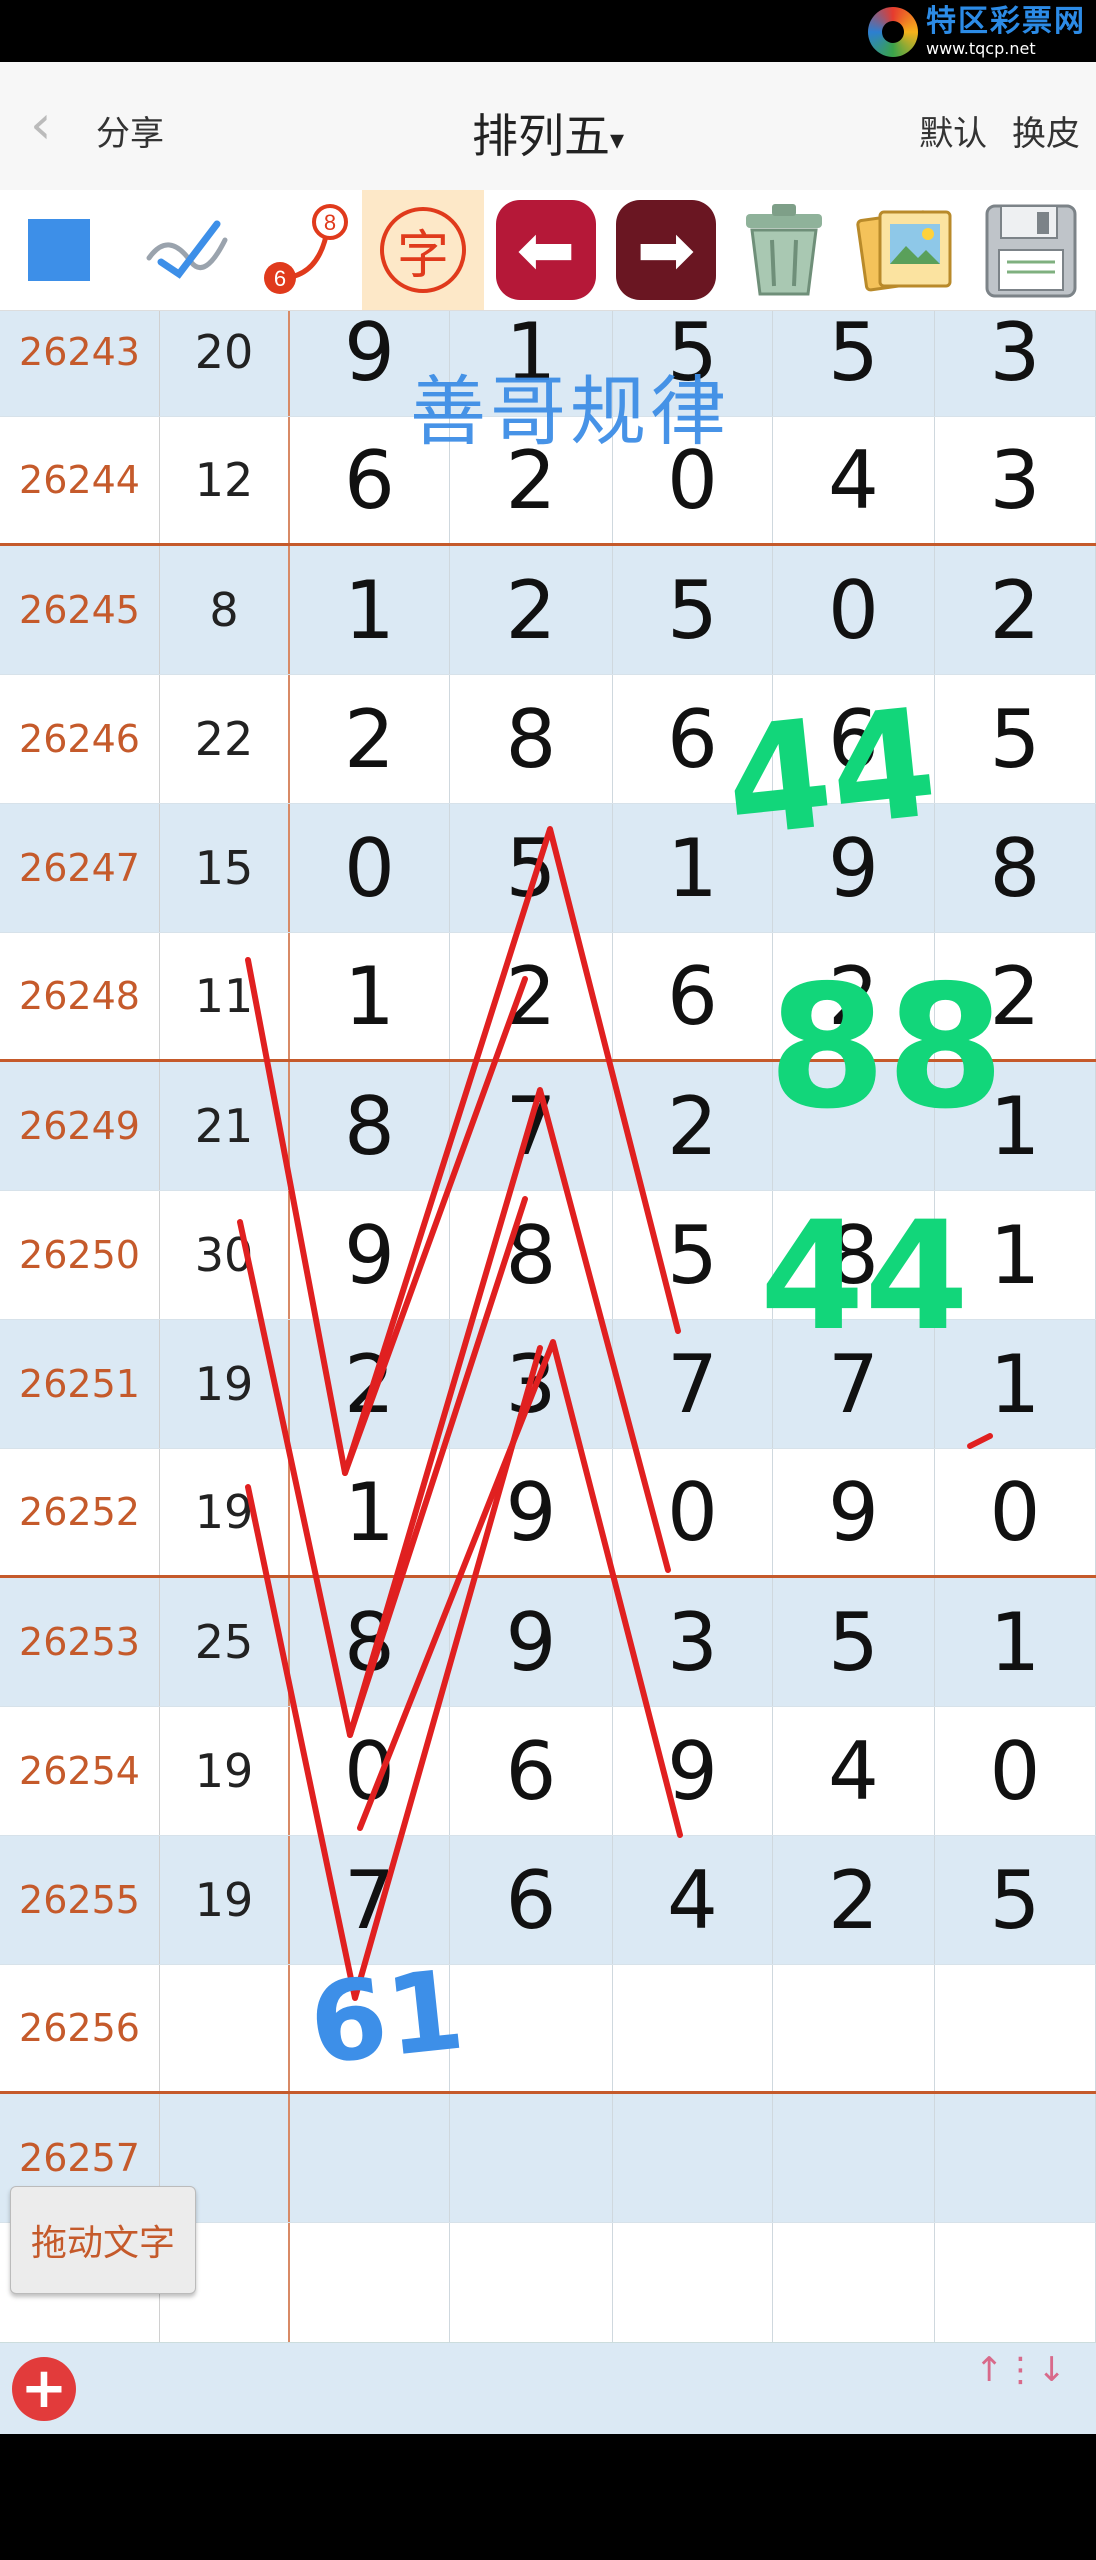  Describe the element at coordinates (617, 139) in the screenshot. I see `dropdown-caret-icon: ▾` at that location.